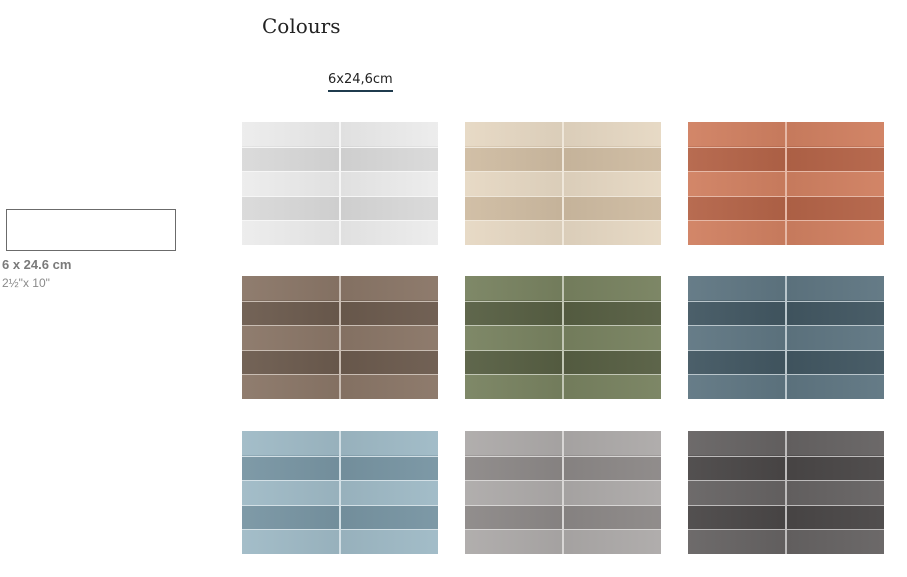  I want to click on size-metric-label: 6 x 24.6 cm, so click(37, 264).